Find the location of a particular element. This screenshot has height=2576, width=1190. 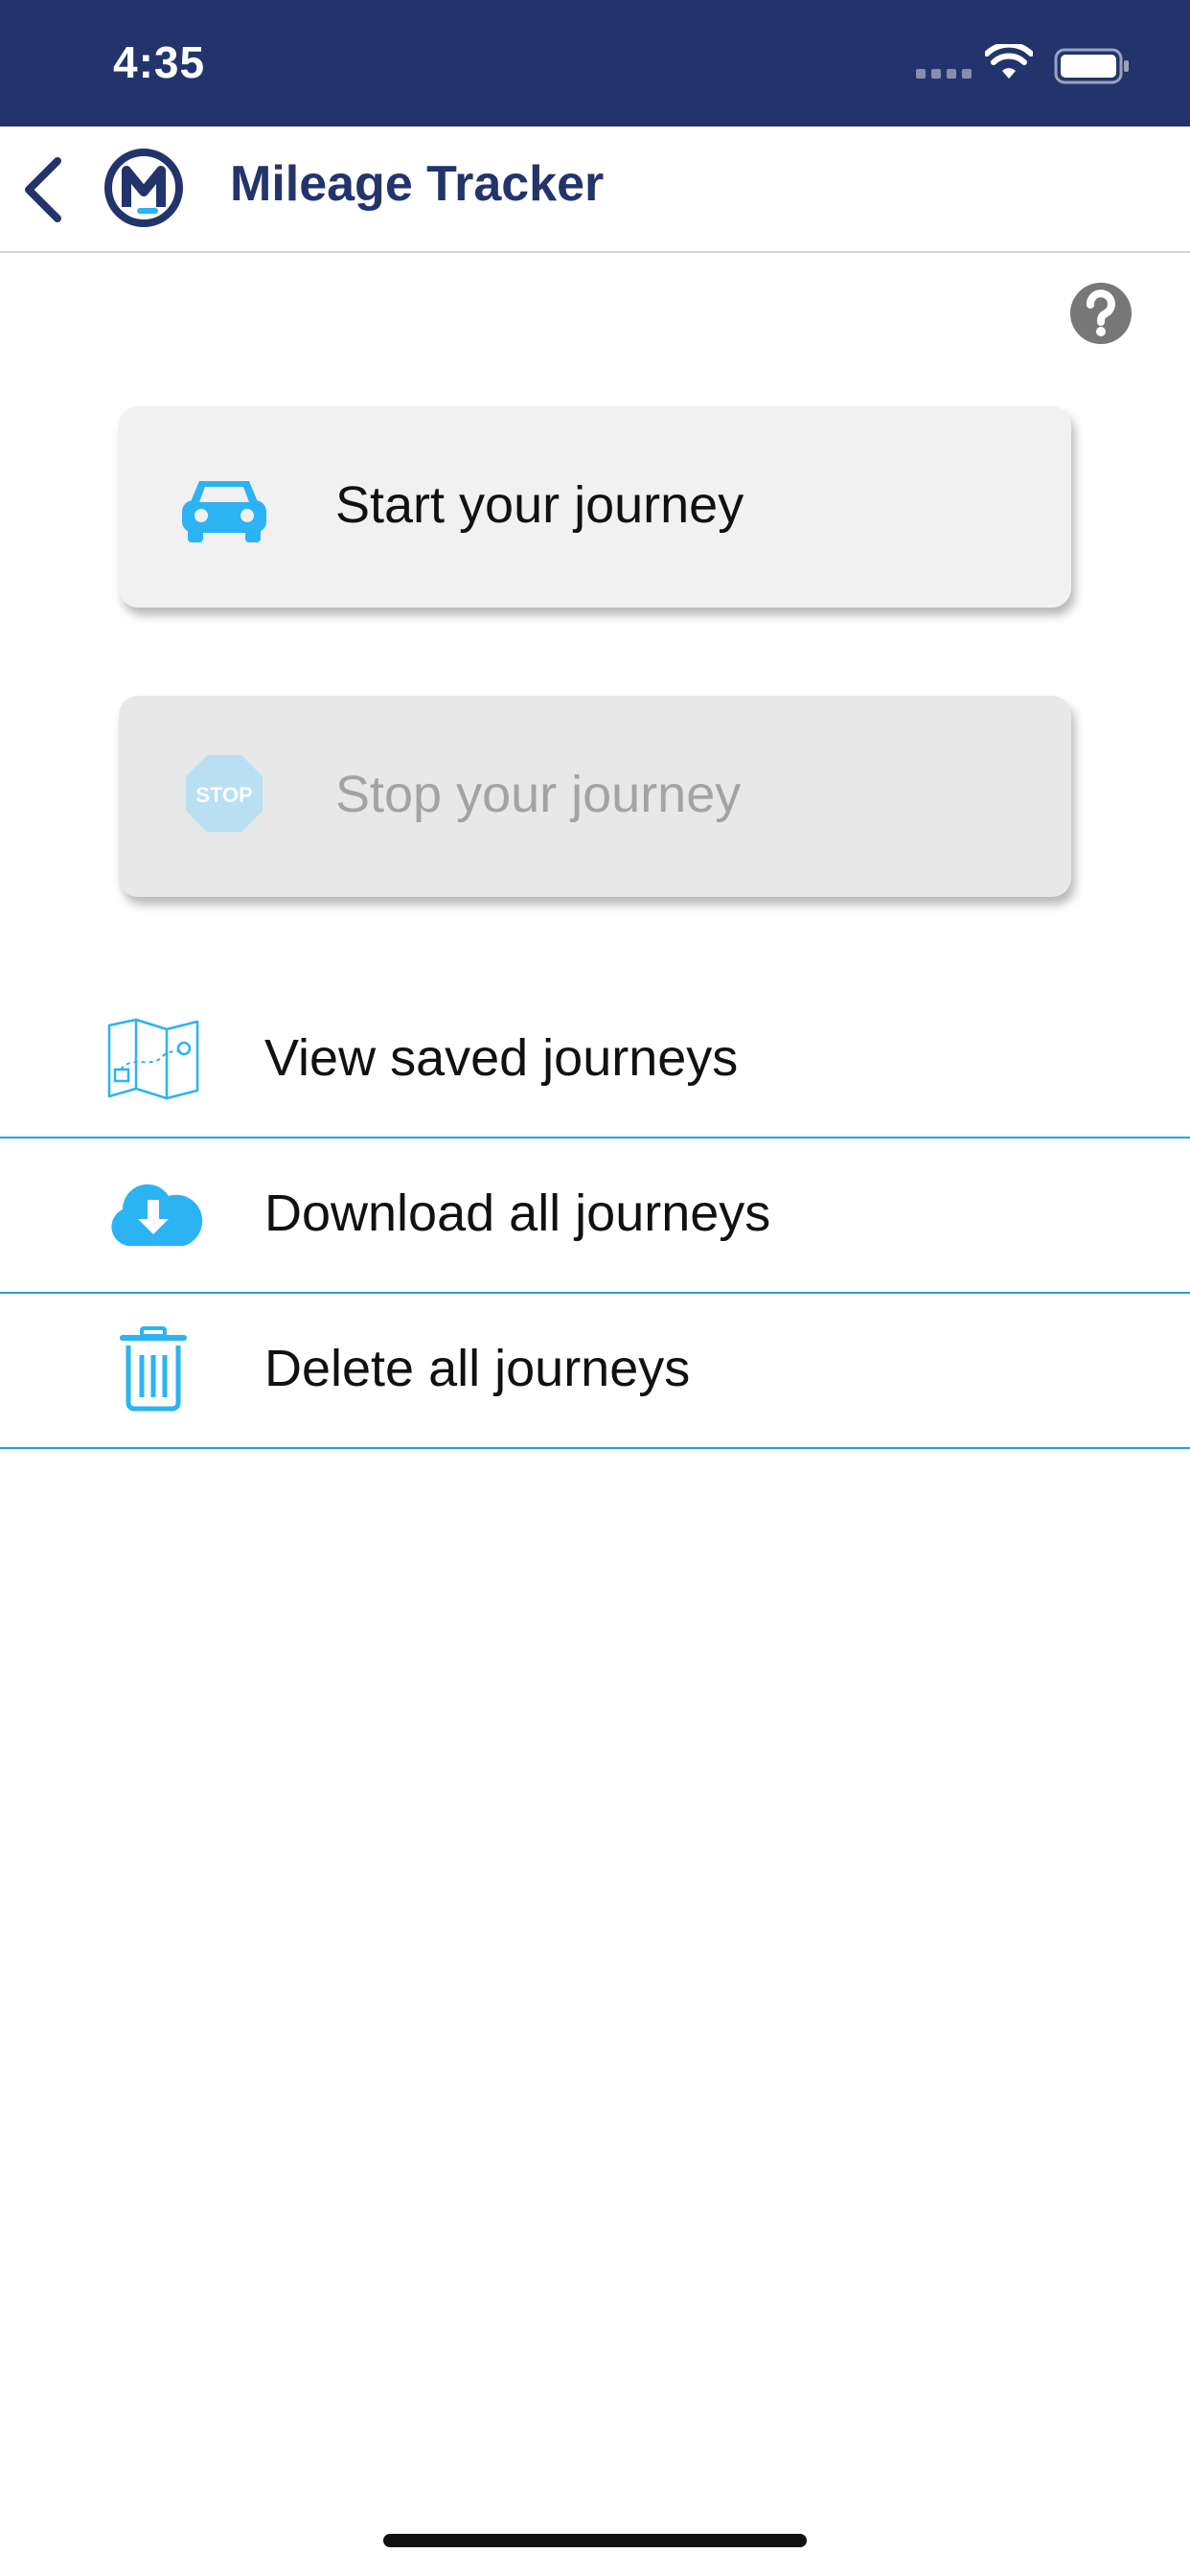

cloud-download-icon is located at coordinates (157, 1215).